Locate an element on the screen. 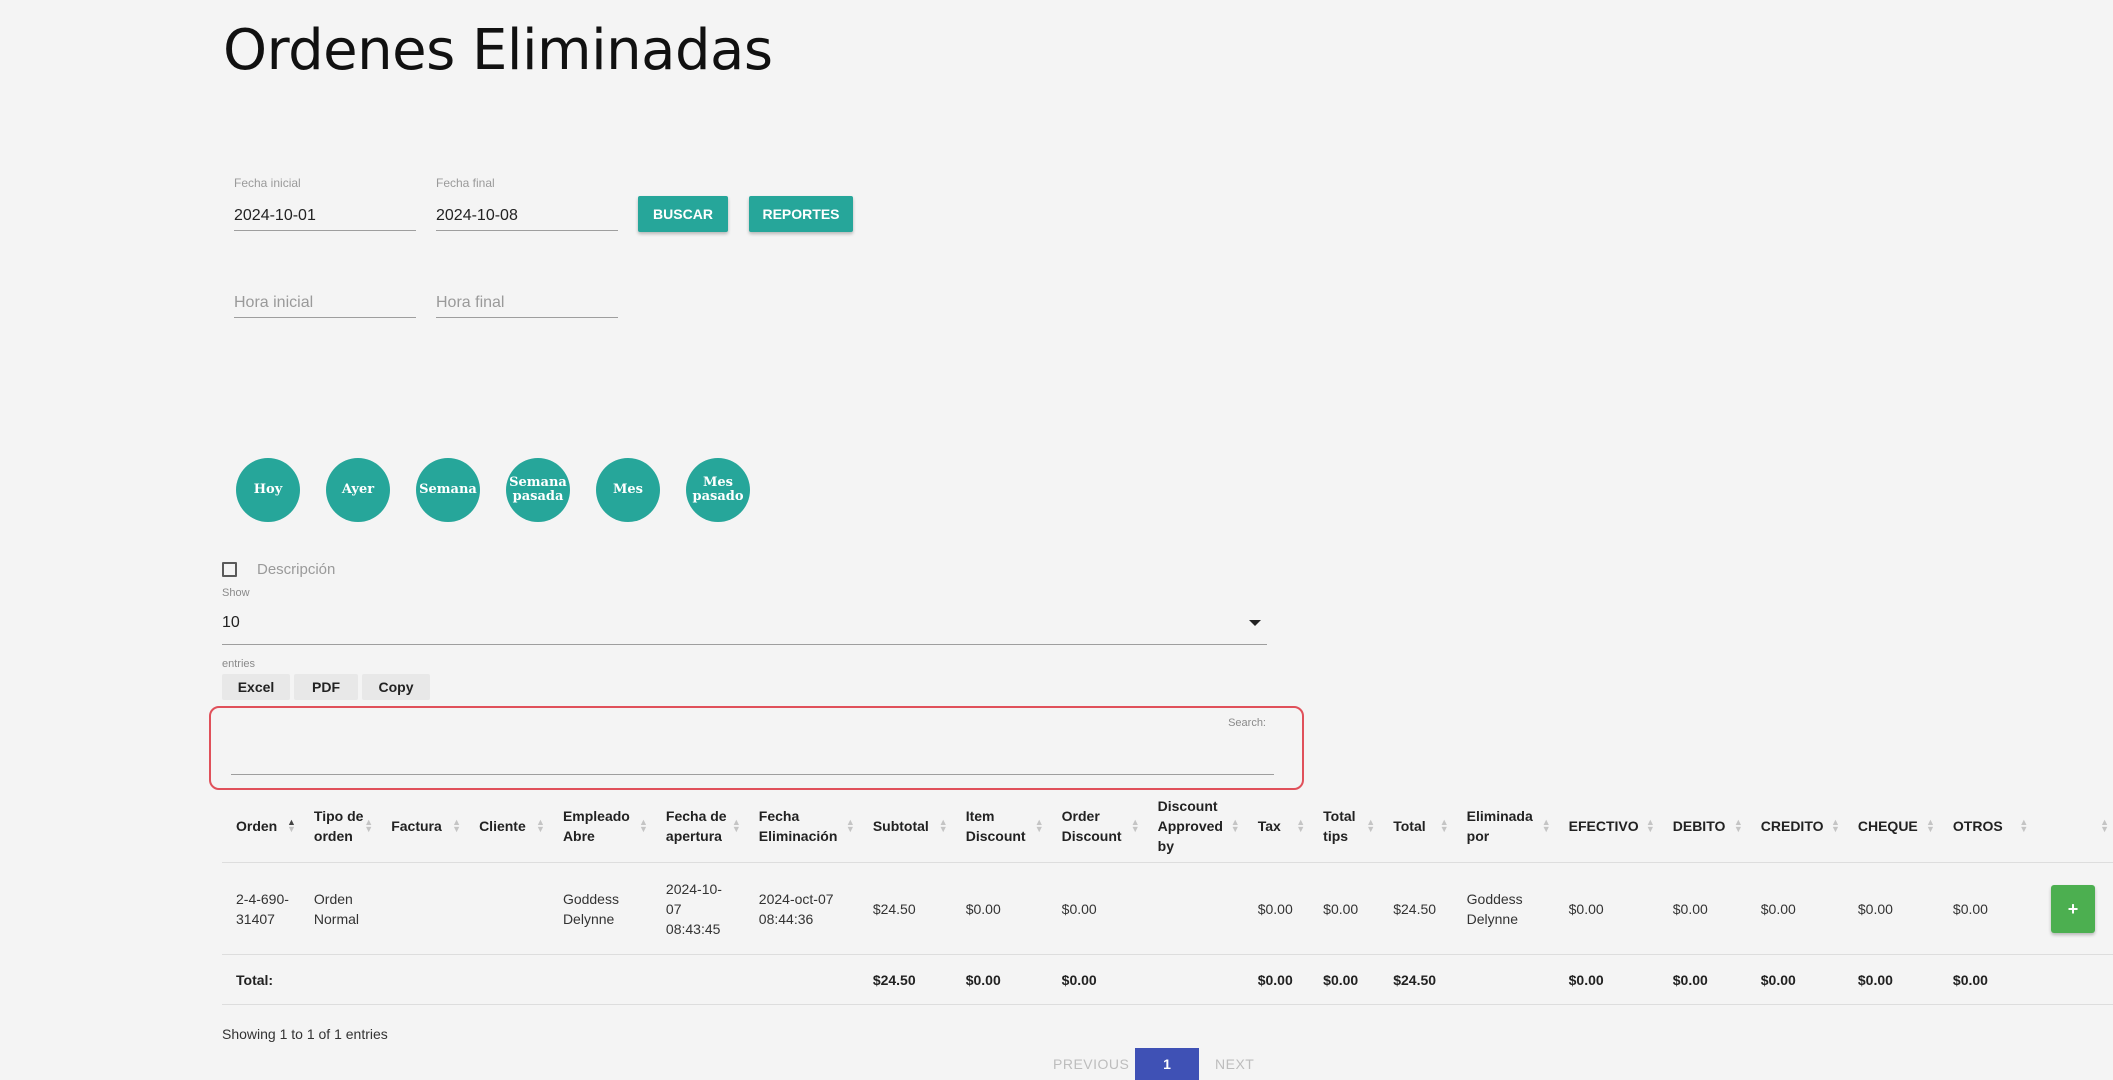 The width and height of the screenshot is (2113, 1080). copy-export-button: Copy is located at coordinates (396, 687).